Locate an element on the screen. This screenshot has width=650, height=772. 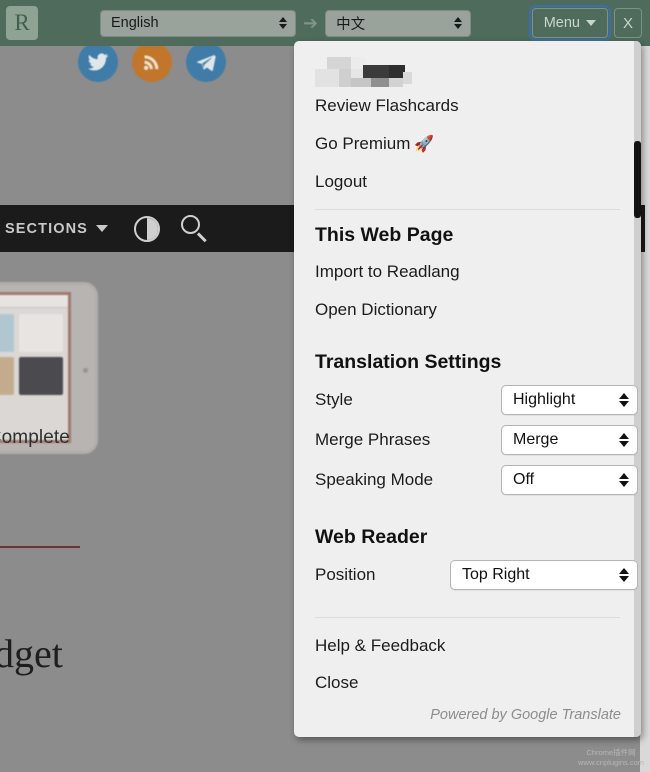
source-language-select: English is located at coordinates (198, 23).